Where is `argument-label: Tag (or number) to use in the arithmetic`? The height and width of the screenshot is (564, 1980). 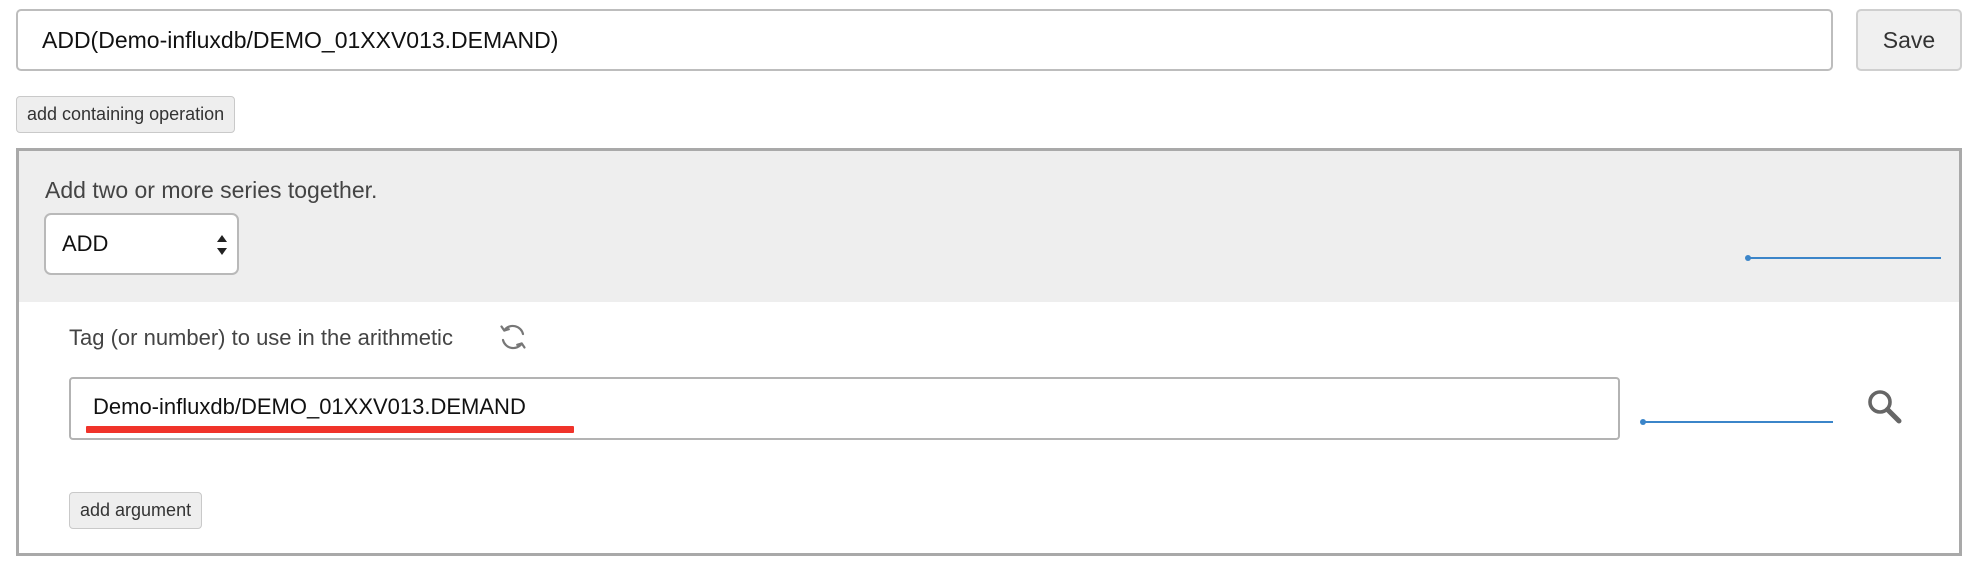 argument-label: Tag (or number) to use in the arithmetic is located at coordinates (261, 337).